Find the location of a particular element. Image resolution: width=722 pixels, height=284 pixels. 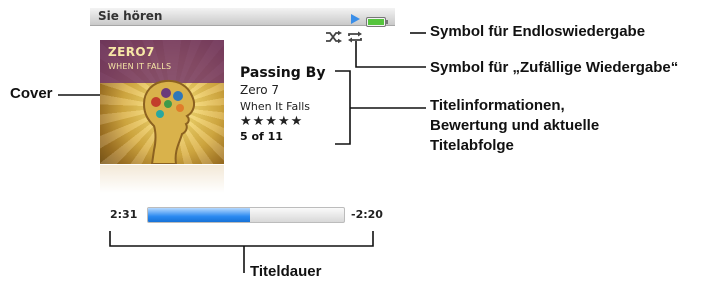

track-info-callout-line-1: Titelinformationen, is located at coordinates (497, 105).